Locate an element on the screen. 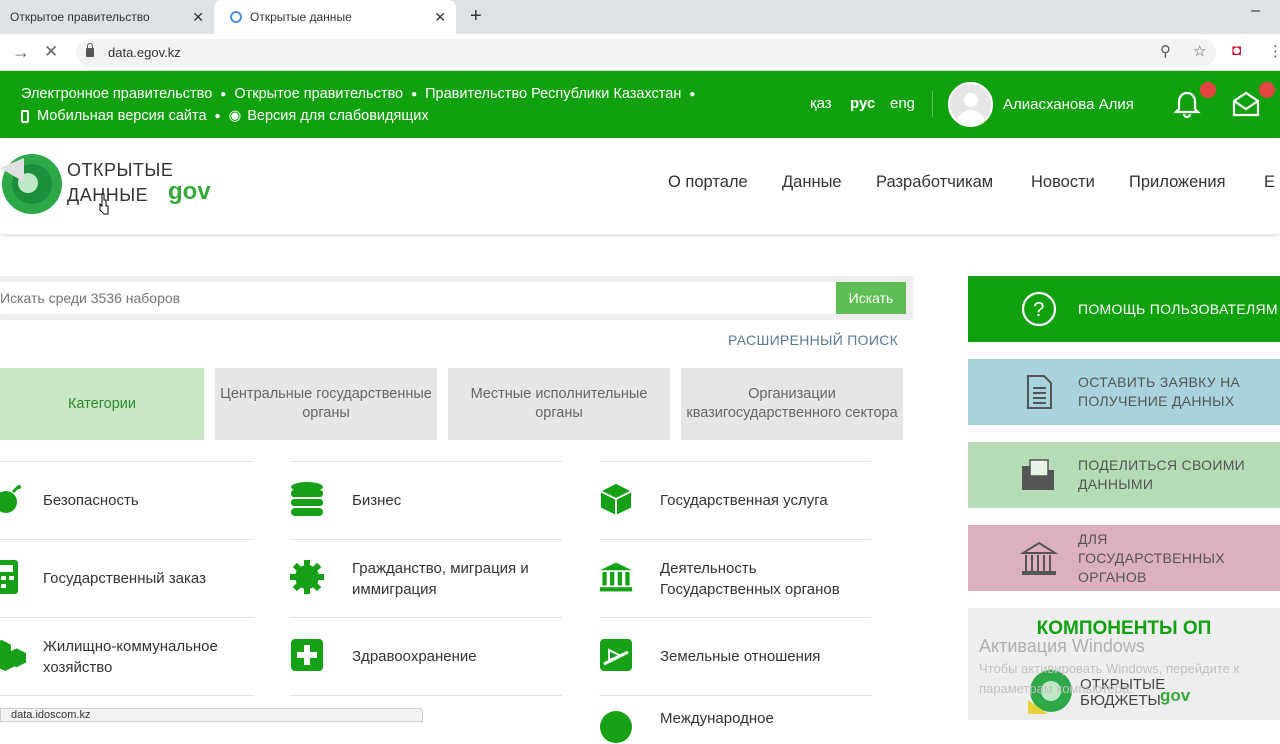 This screenshot has width=1280, height=744. nav-data: Данные is located at coordinates (812, 182).